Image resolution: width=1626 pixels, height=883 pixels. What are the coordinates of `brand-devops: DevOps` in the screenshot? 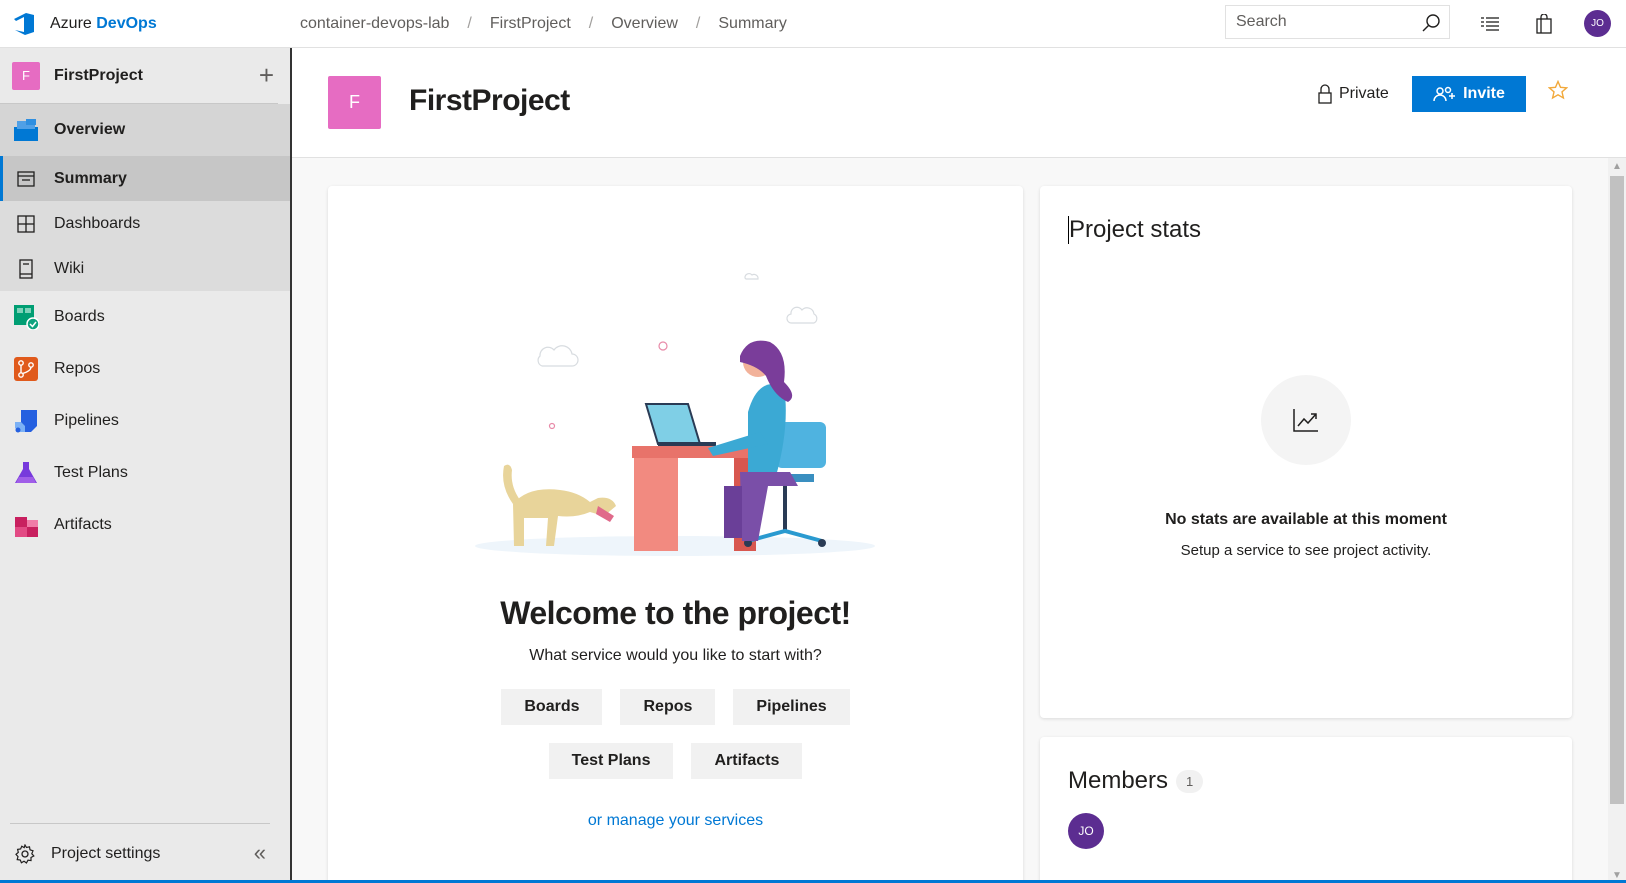 It's located at (126, 23).